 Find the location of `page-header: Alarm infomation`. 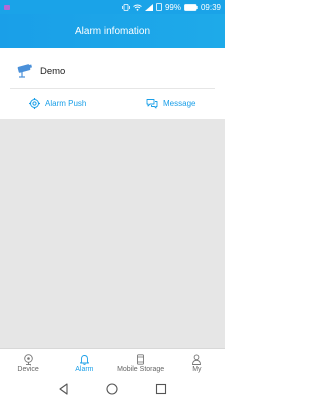

page-header: Alarm infomation is located at coordinates (112, 31).